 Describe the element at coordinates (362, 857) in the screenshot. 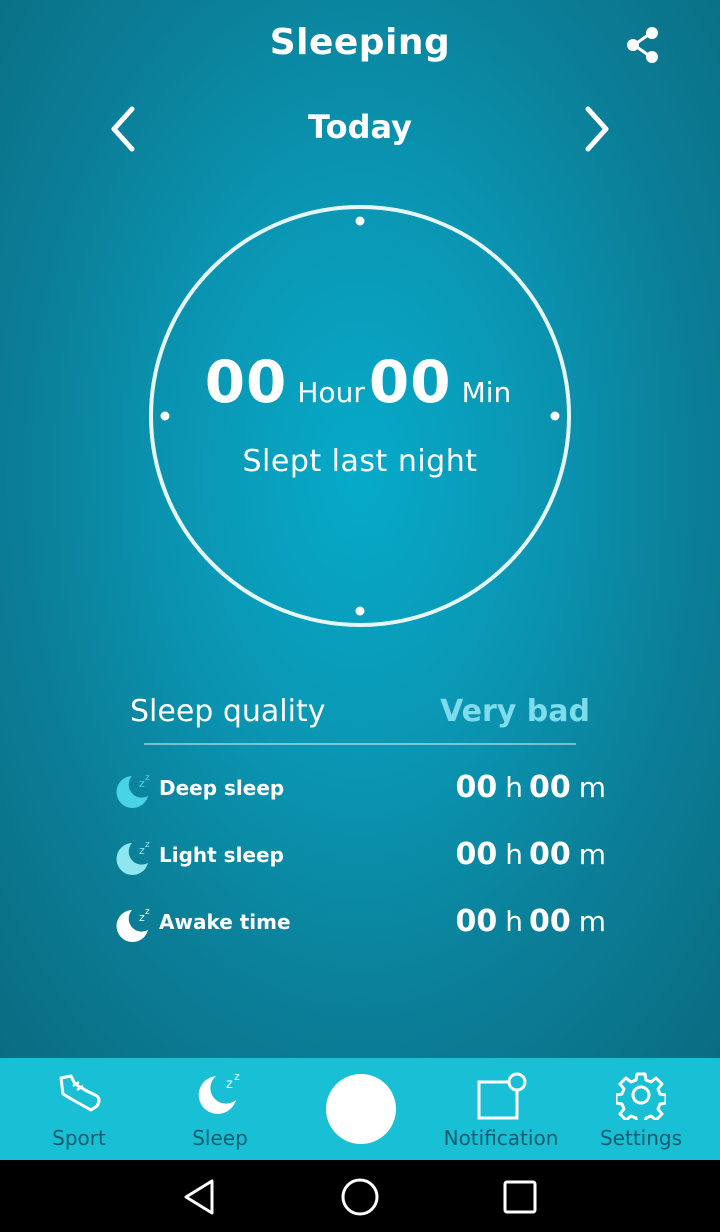

I see `metric-light-sleep: z z Light sleep 00 h 00 m` at that location.